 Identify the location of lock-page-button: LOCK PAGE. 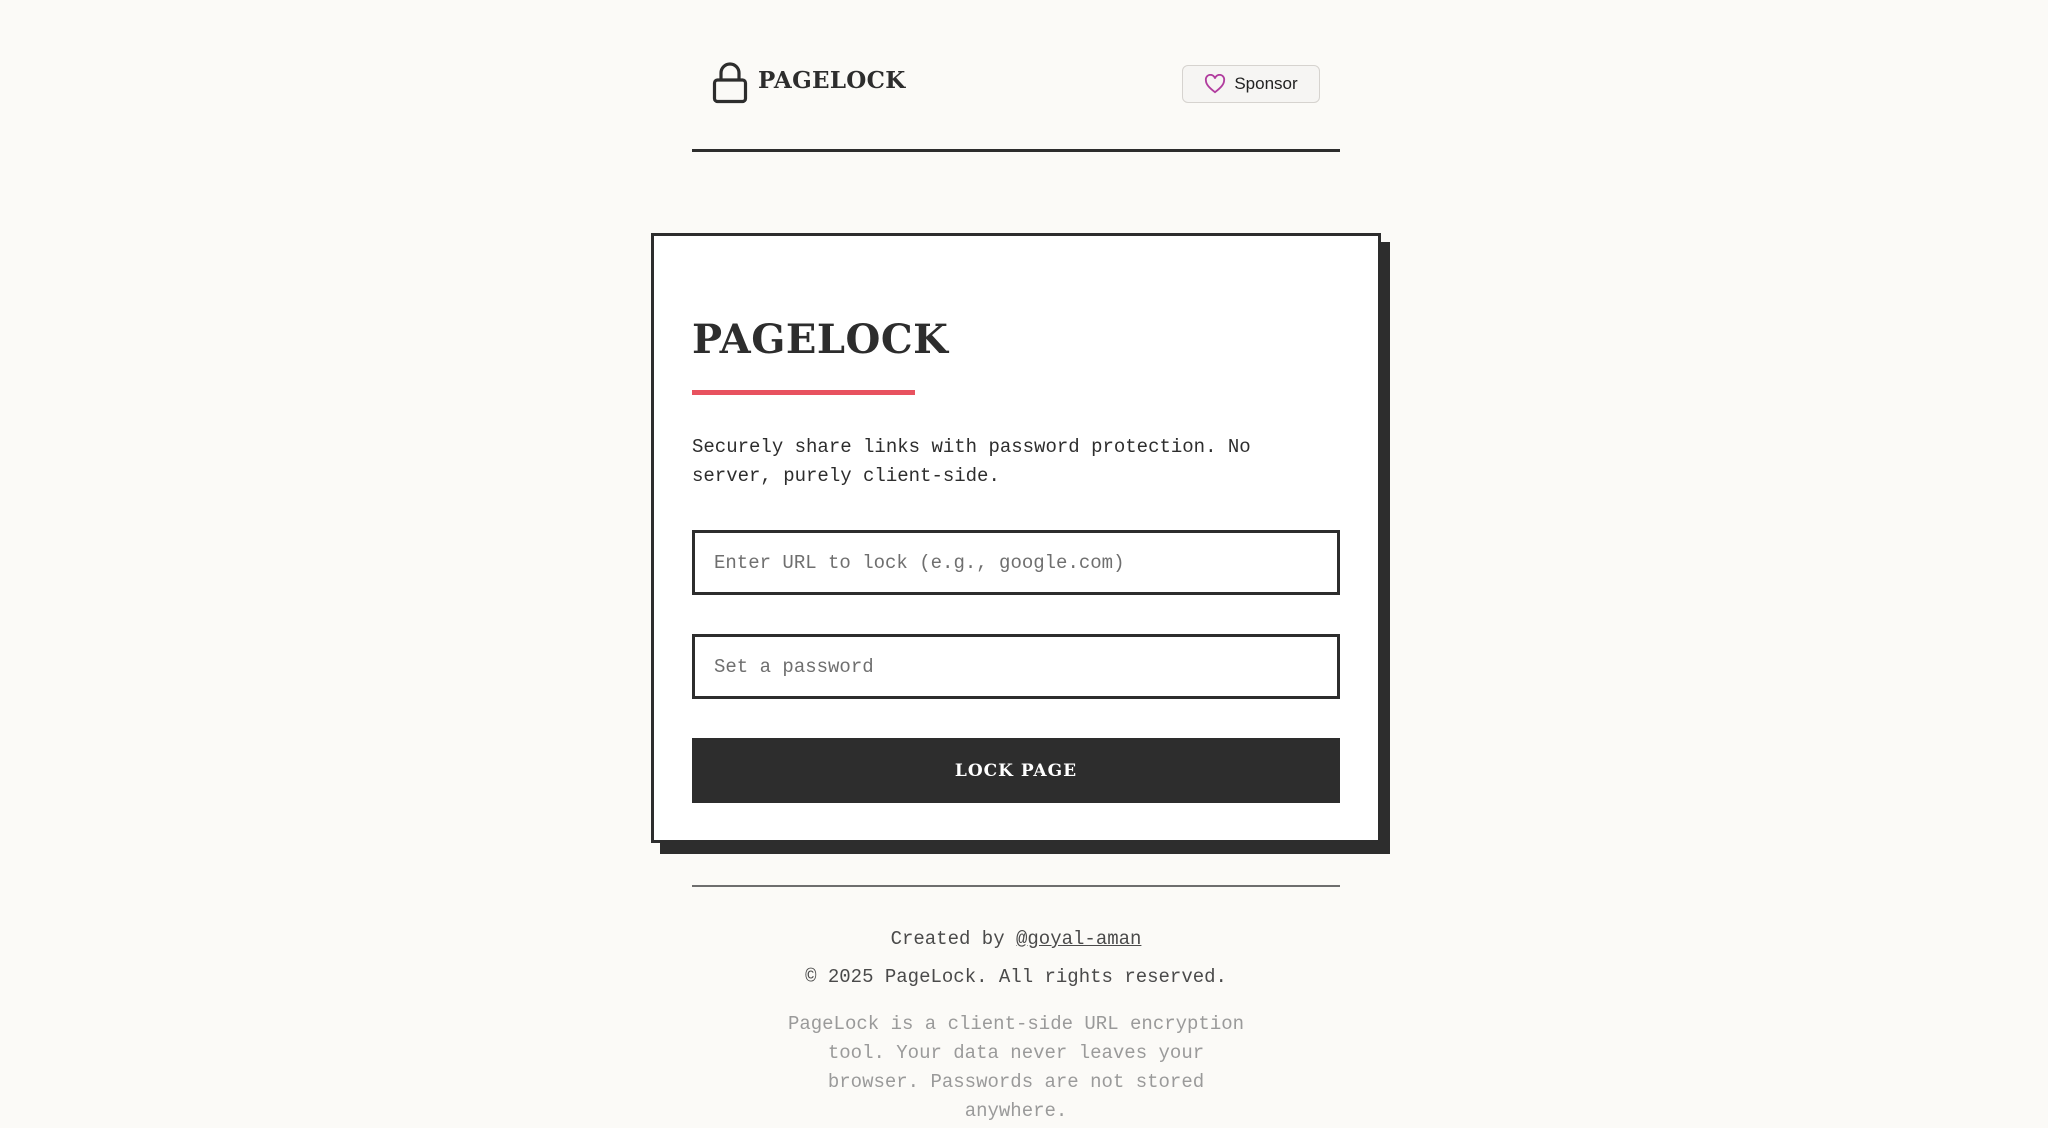
(1016, 770).